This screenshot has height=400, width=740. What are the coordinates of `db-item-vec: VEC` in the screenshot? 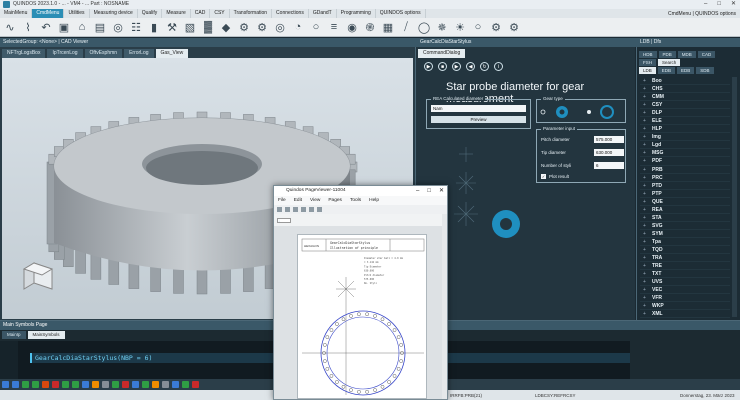 It's located at (685, 290).